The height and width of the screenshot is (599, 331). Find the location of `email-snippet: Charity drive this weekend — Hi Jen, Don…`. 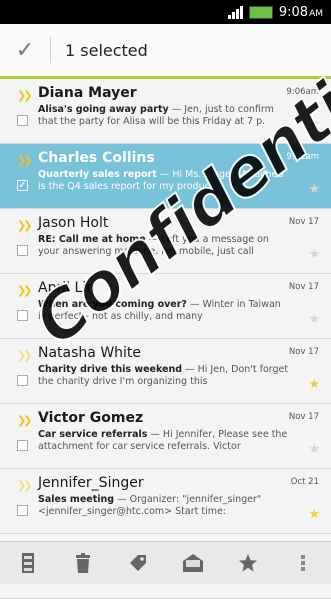

email-snippet: Charity drive this weekend — Hi Jen, Don… is located at coordinates (164, 376).